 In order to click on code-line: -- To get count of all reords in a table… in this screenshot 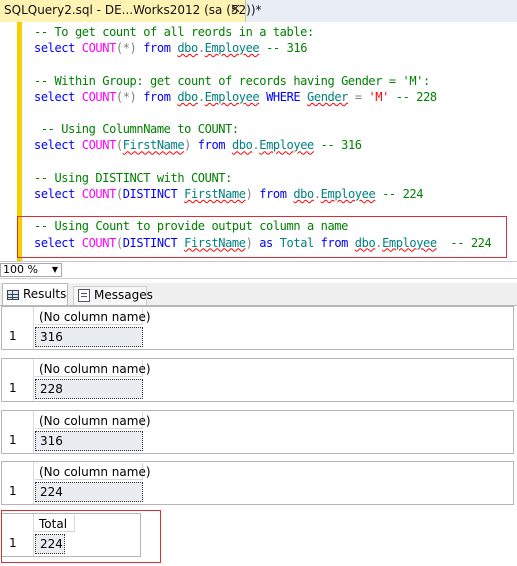, I will do `click(174, 33)`.